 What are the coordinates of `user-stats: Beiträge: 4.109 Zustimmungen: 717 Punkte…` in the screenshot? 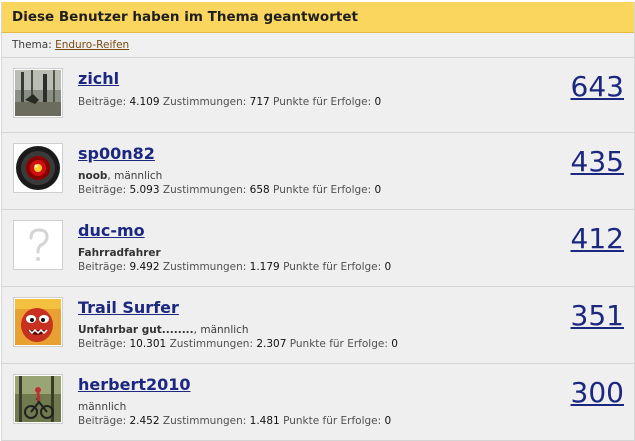 It's located at (230, 102).